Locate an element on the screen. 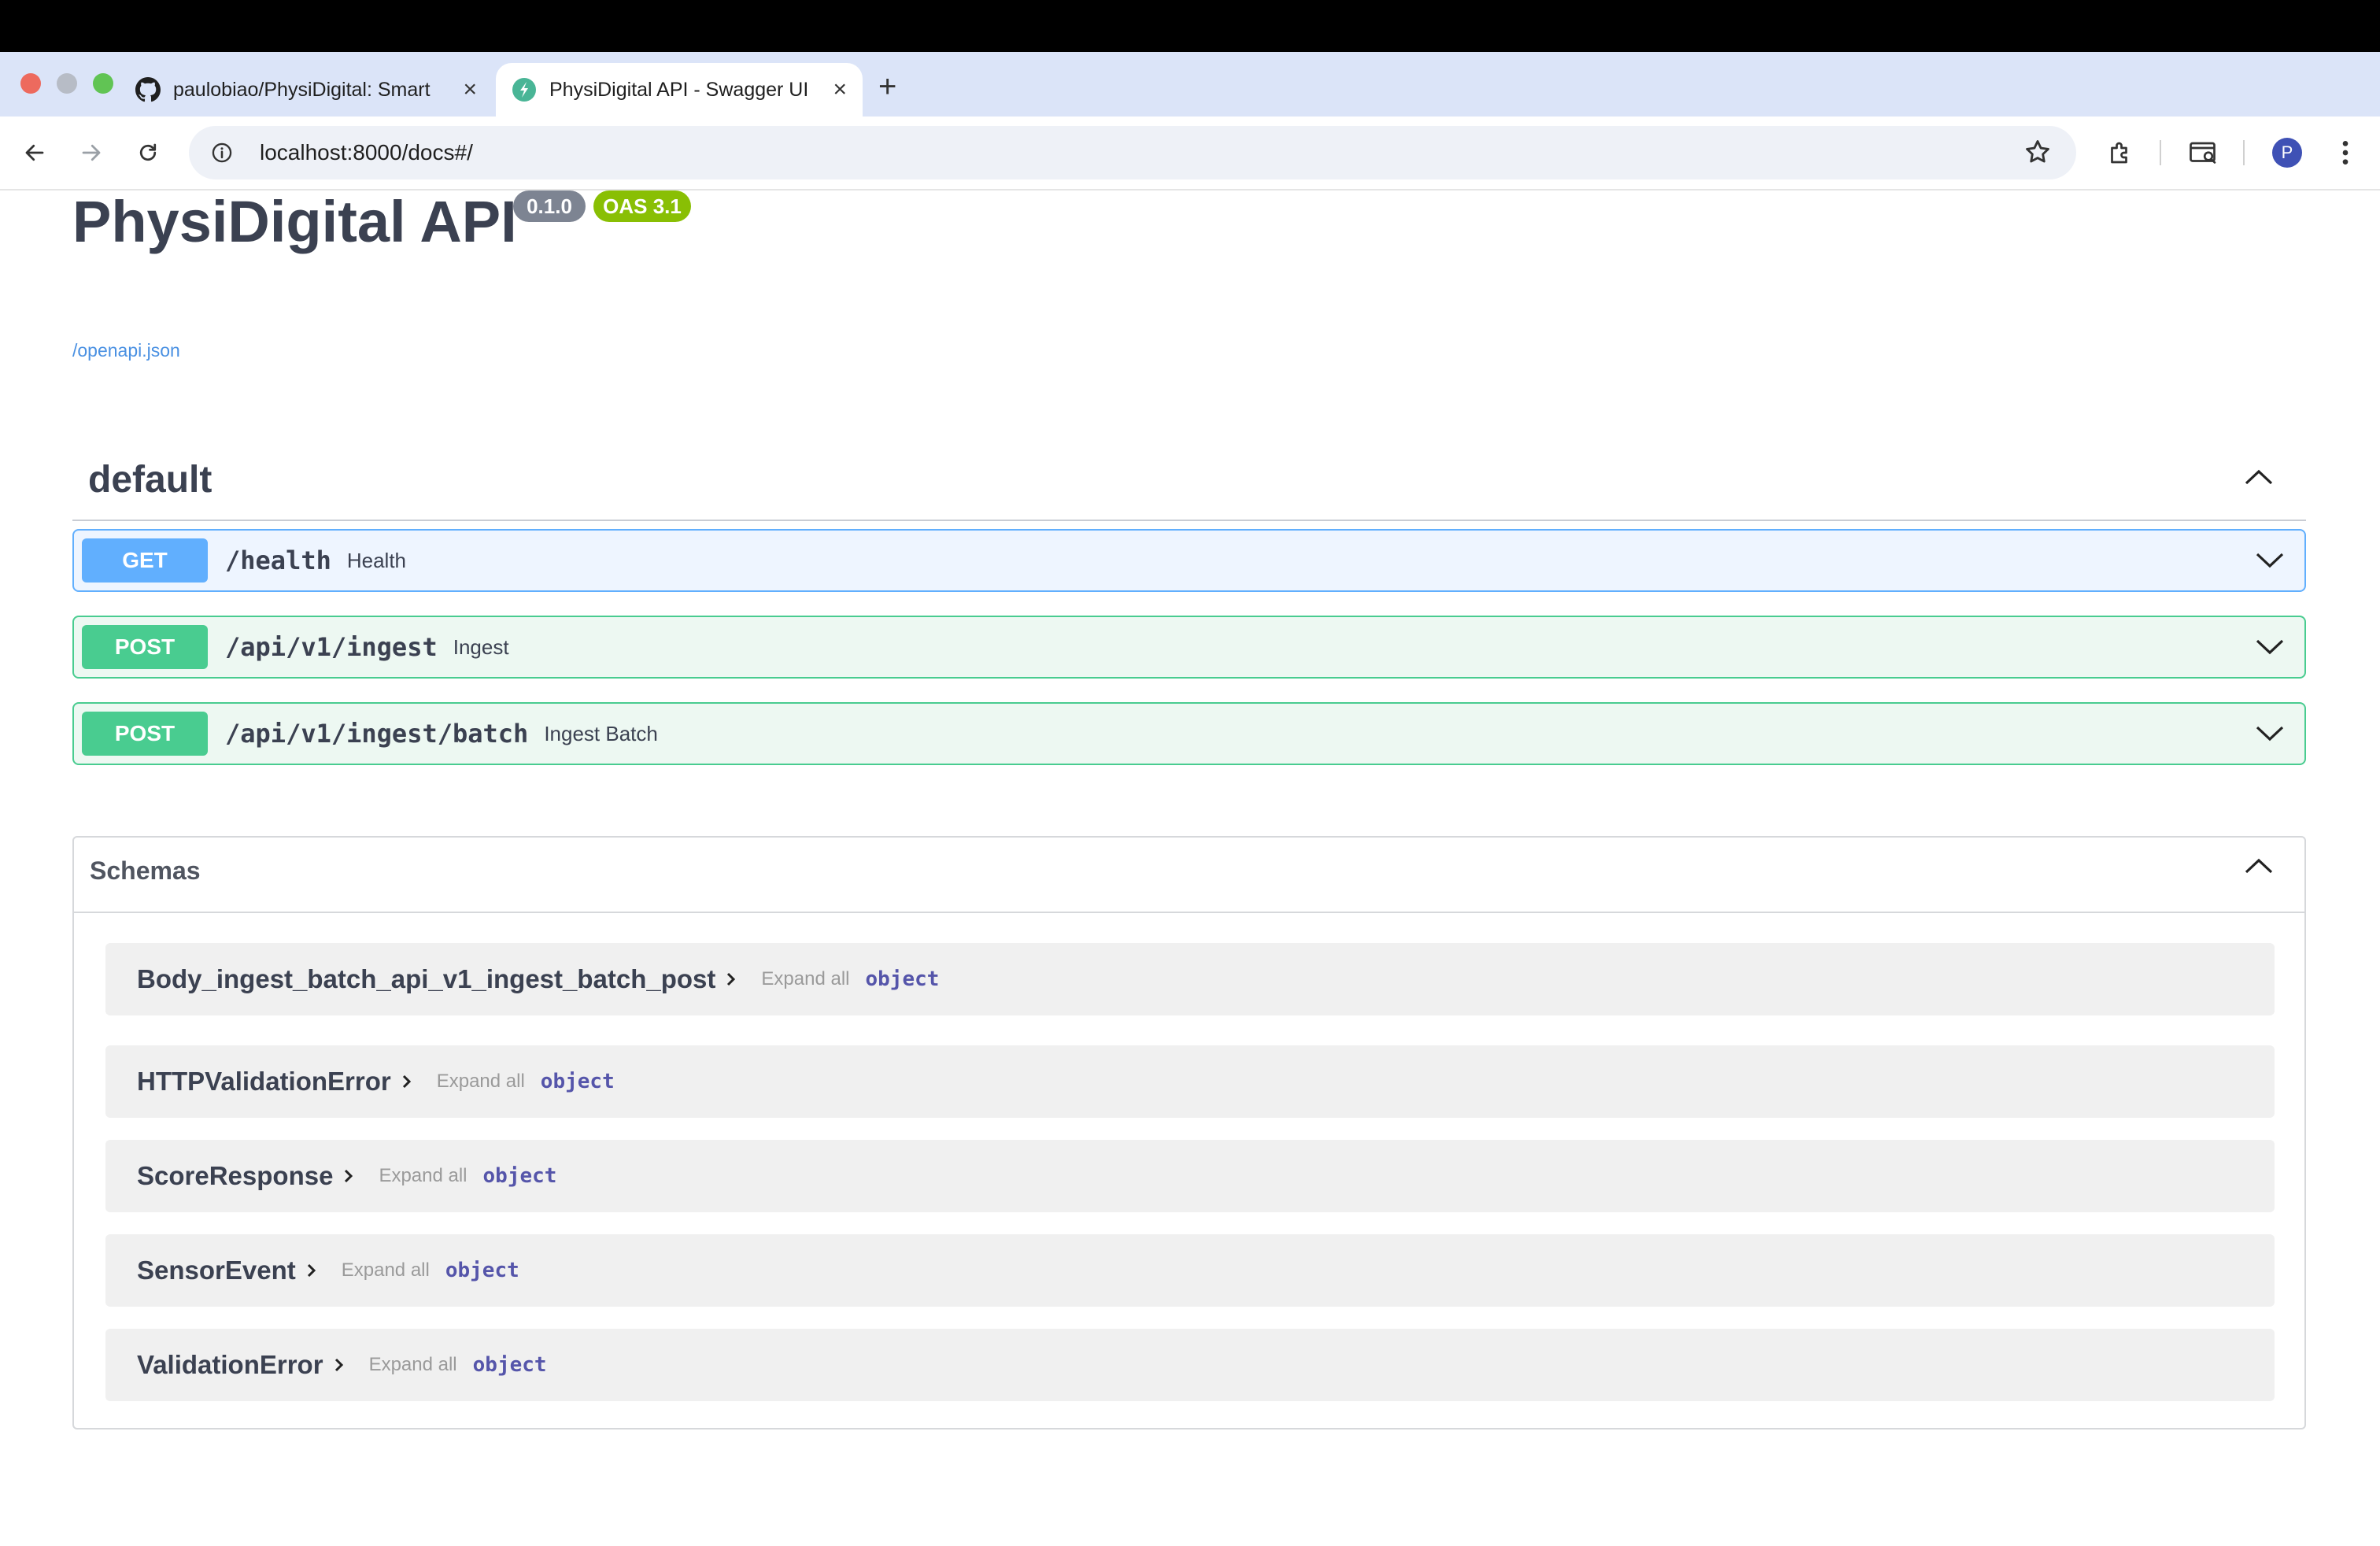  reload-button is located at coordinates (148, 153).